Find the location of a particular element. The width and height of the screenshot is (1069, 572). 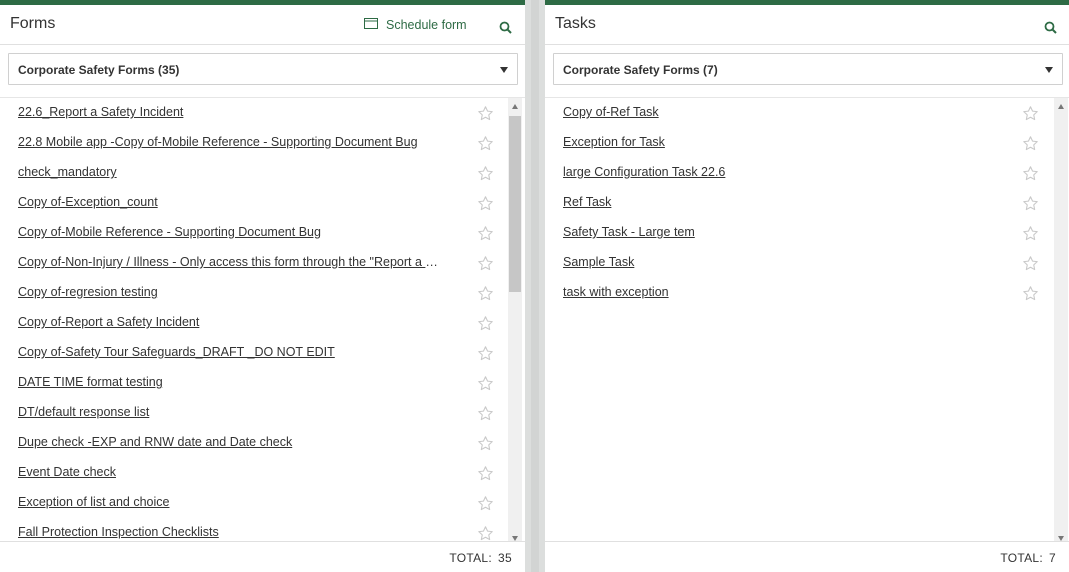

task-item-link: task with exception is located at coordinates (783, 292).